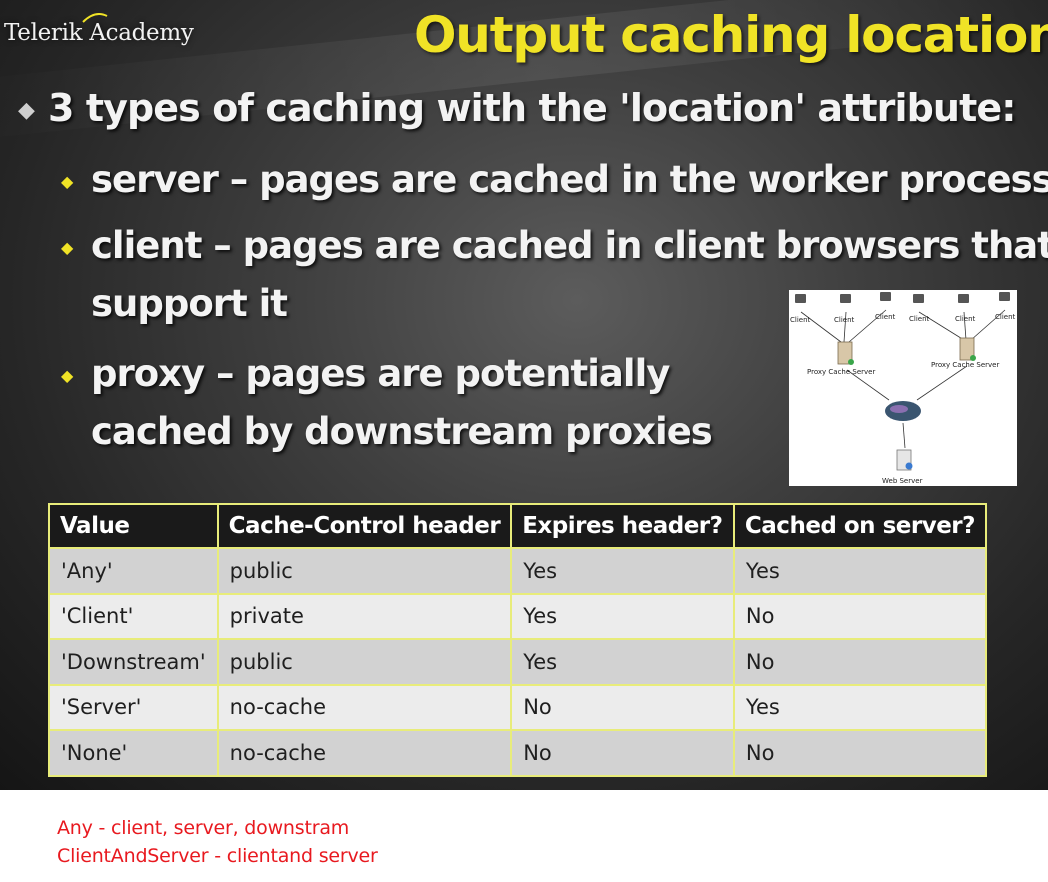 This screenshot has width=1048, height=882. I want to click on proxy-left-label: Proxy Cache Server, so click(841, 372).